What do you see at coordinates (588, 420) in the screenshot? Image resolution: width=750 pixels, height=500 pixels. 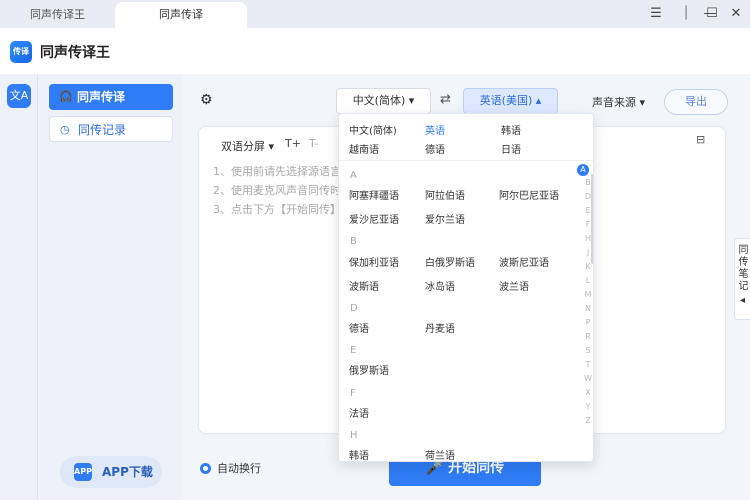 I see `index-letter: Z` at bounding box center [588, 420].